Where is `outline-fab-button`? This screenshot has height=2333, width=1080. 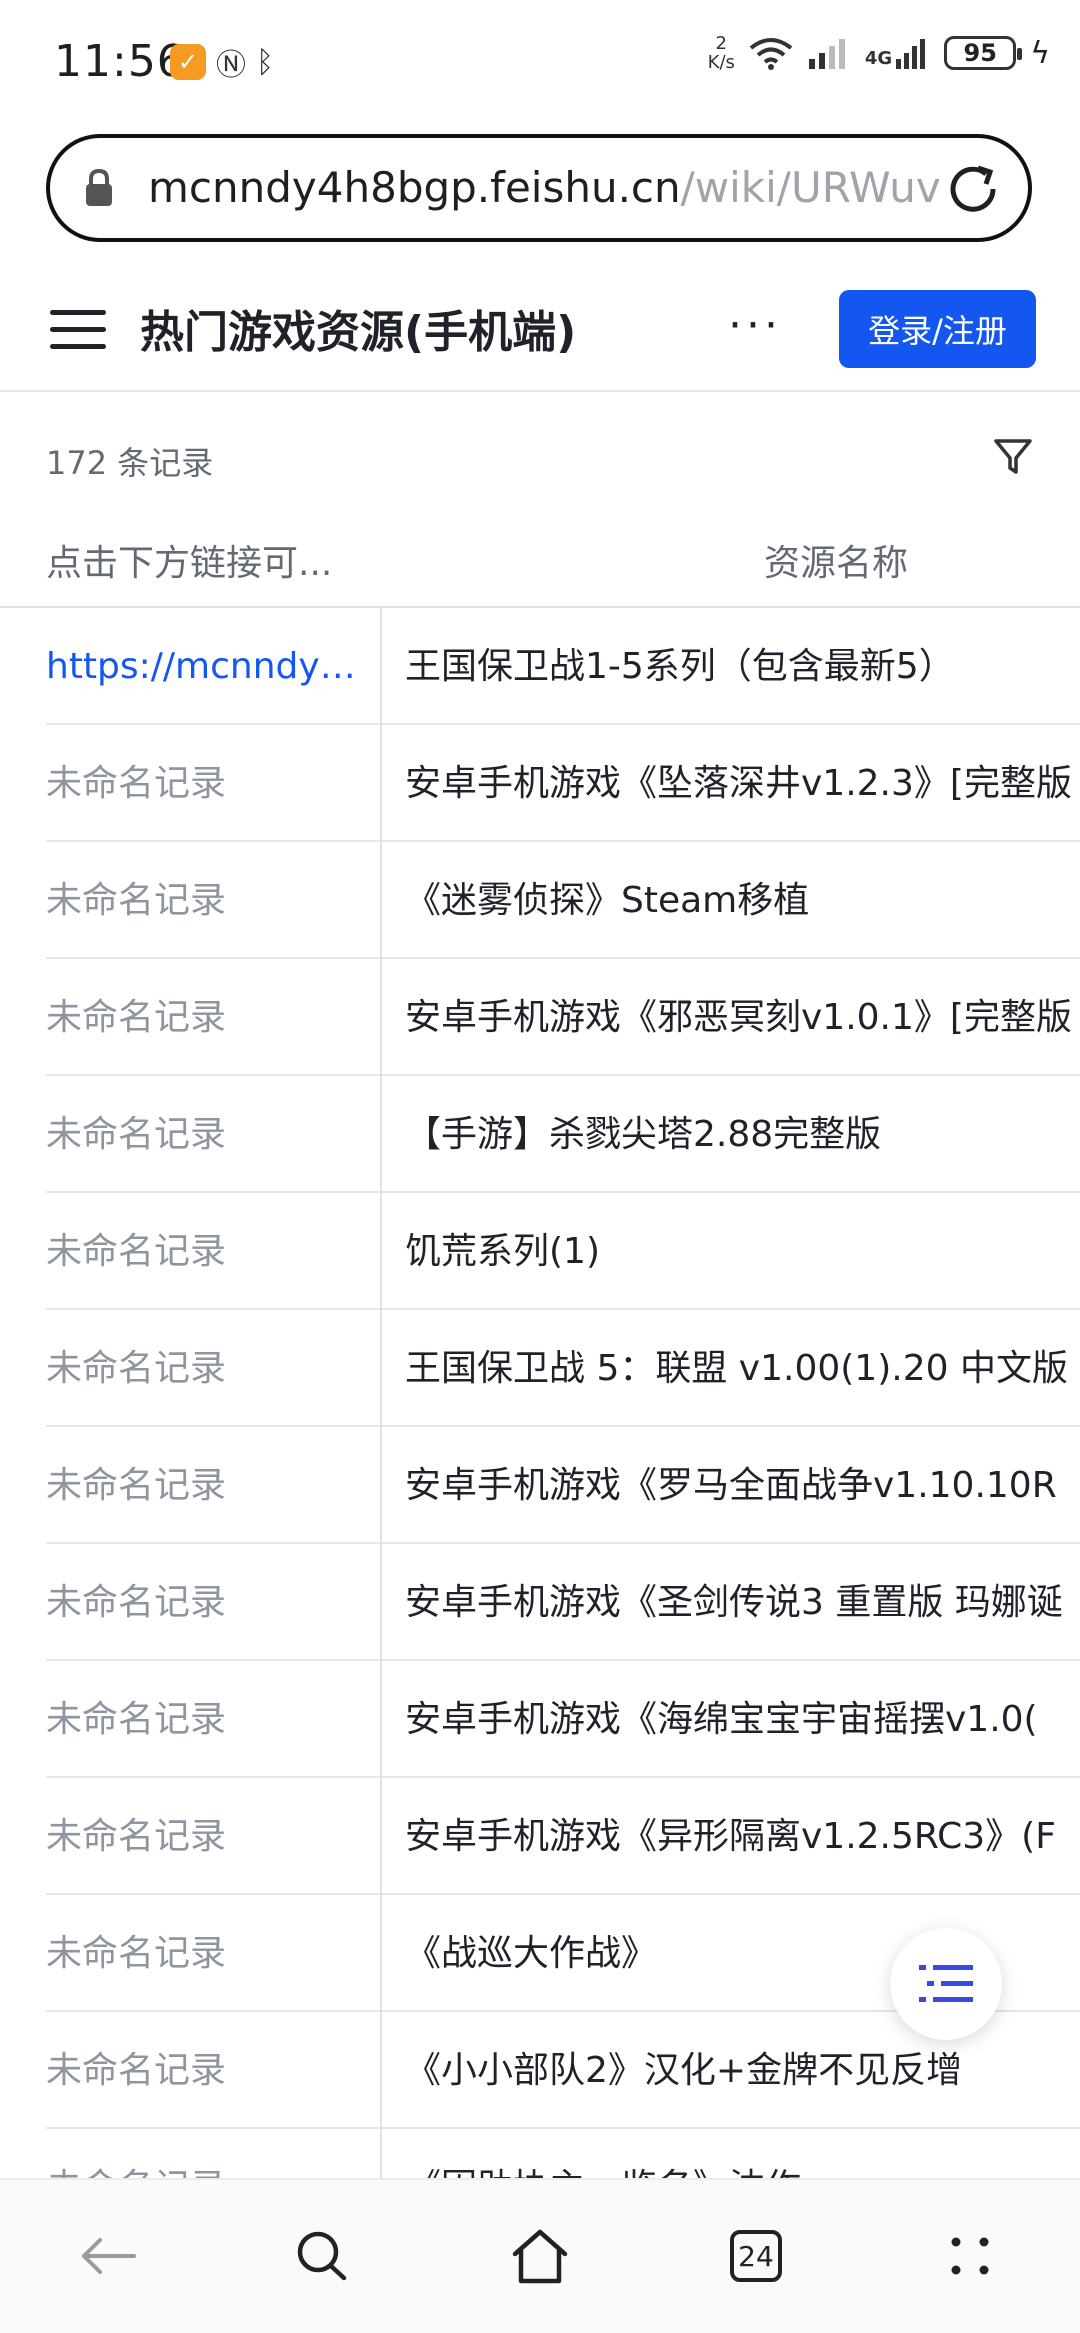 outline-fab-button is located at coordinates (946, 1984).